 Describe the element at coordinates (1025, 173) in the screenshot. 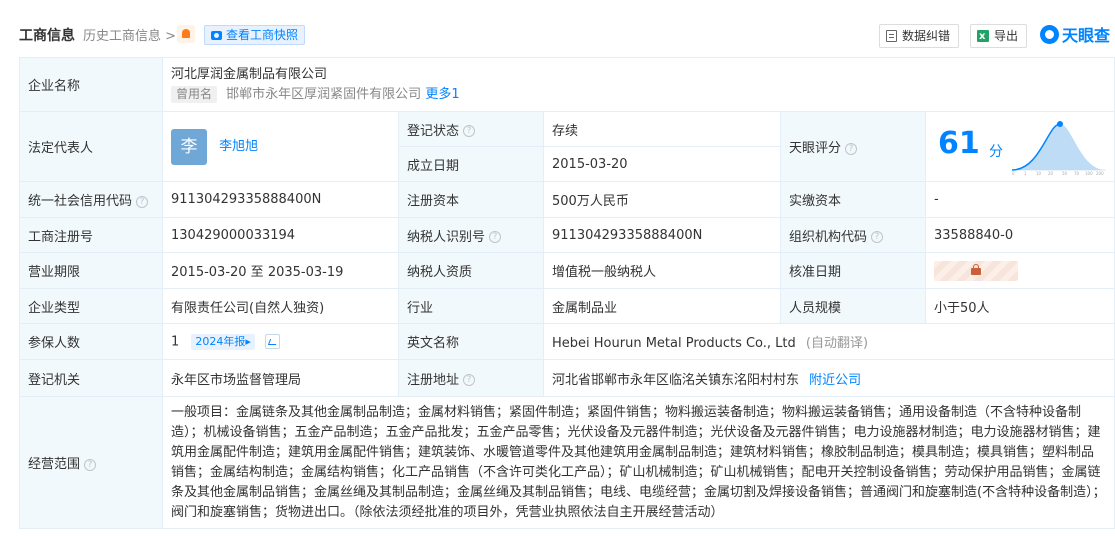

I see `curve-axis-label: 1` at that location.